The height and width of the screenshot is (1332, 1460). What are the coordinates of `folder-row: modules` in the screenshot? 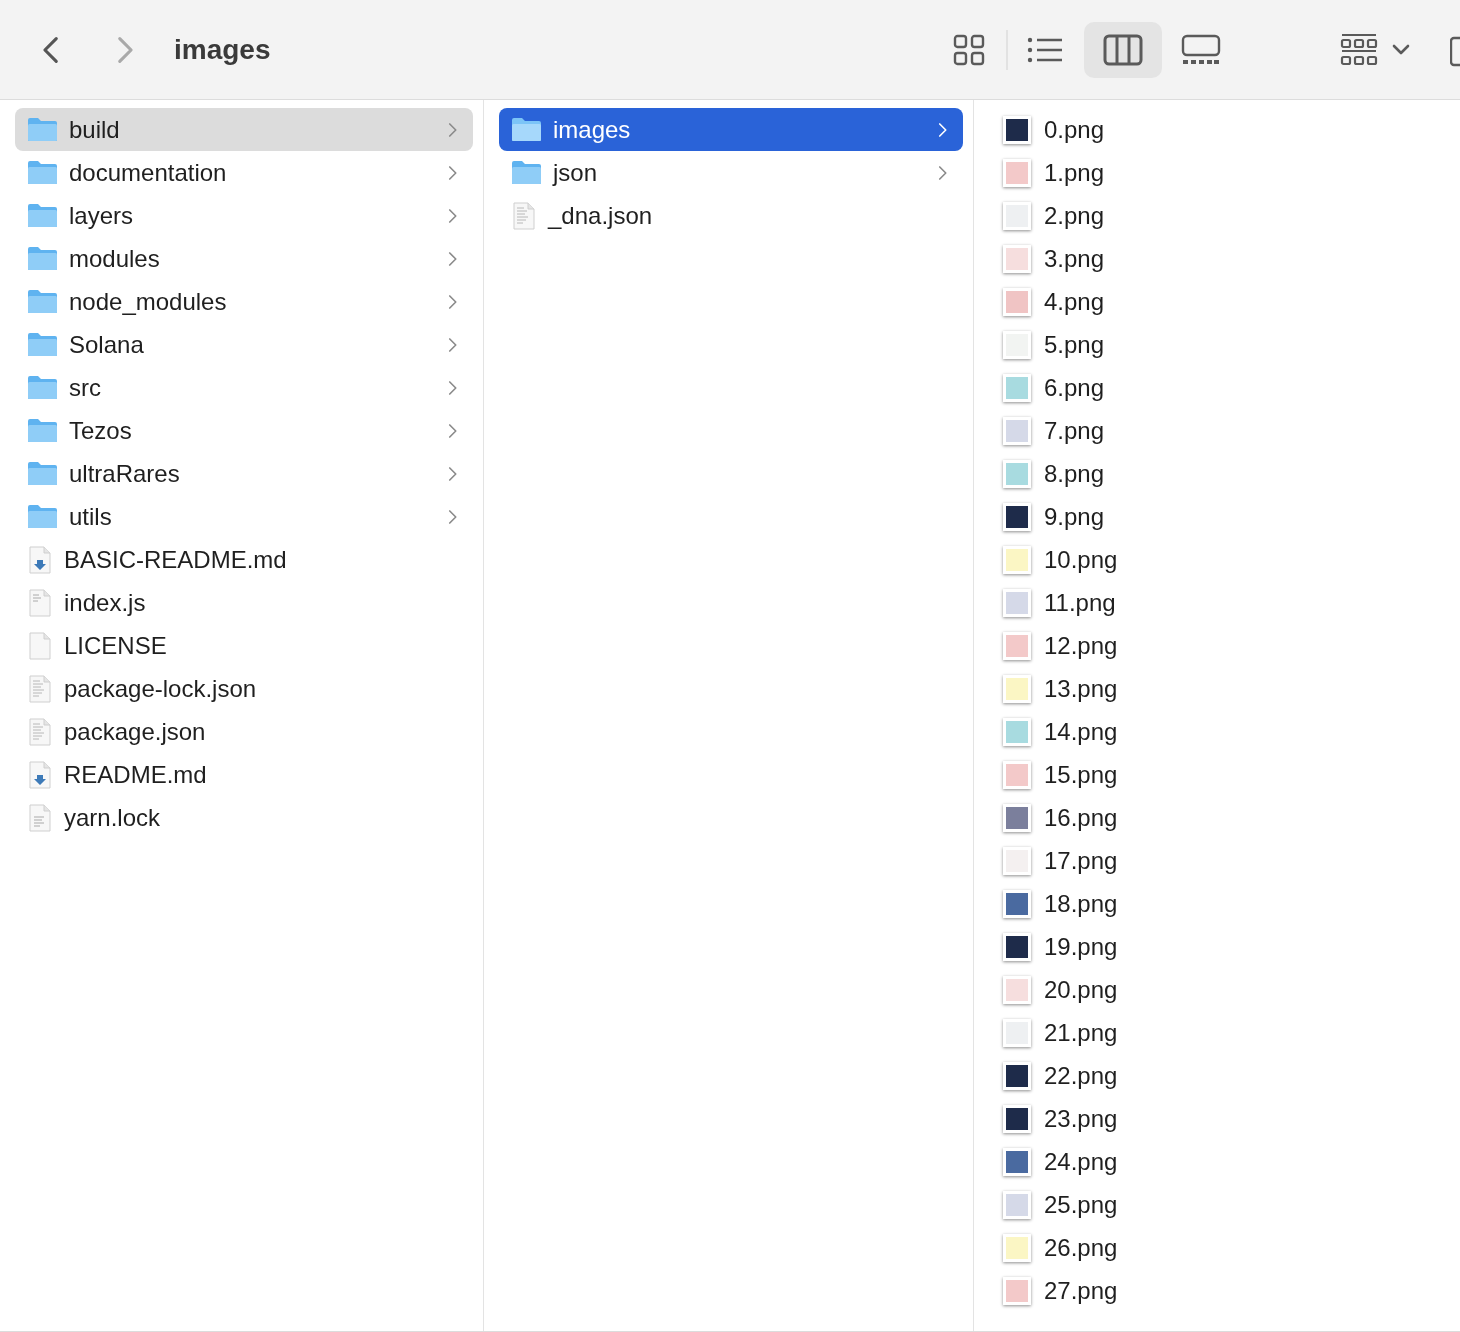 It's located at (244, 258).